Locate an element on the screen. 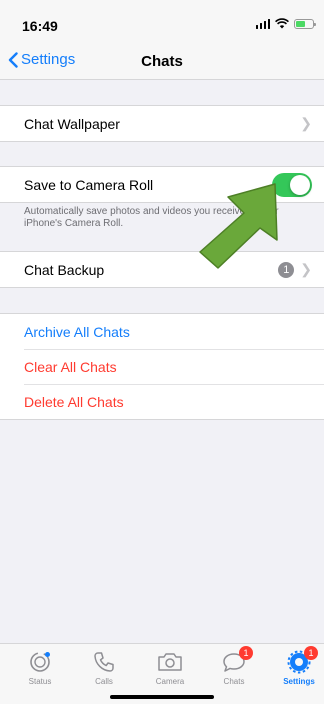  chats-badge: 1 is located at coordinates (246, 653).